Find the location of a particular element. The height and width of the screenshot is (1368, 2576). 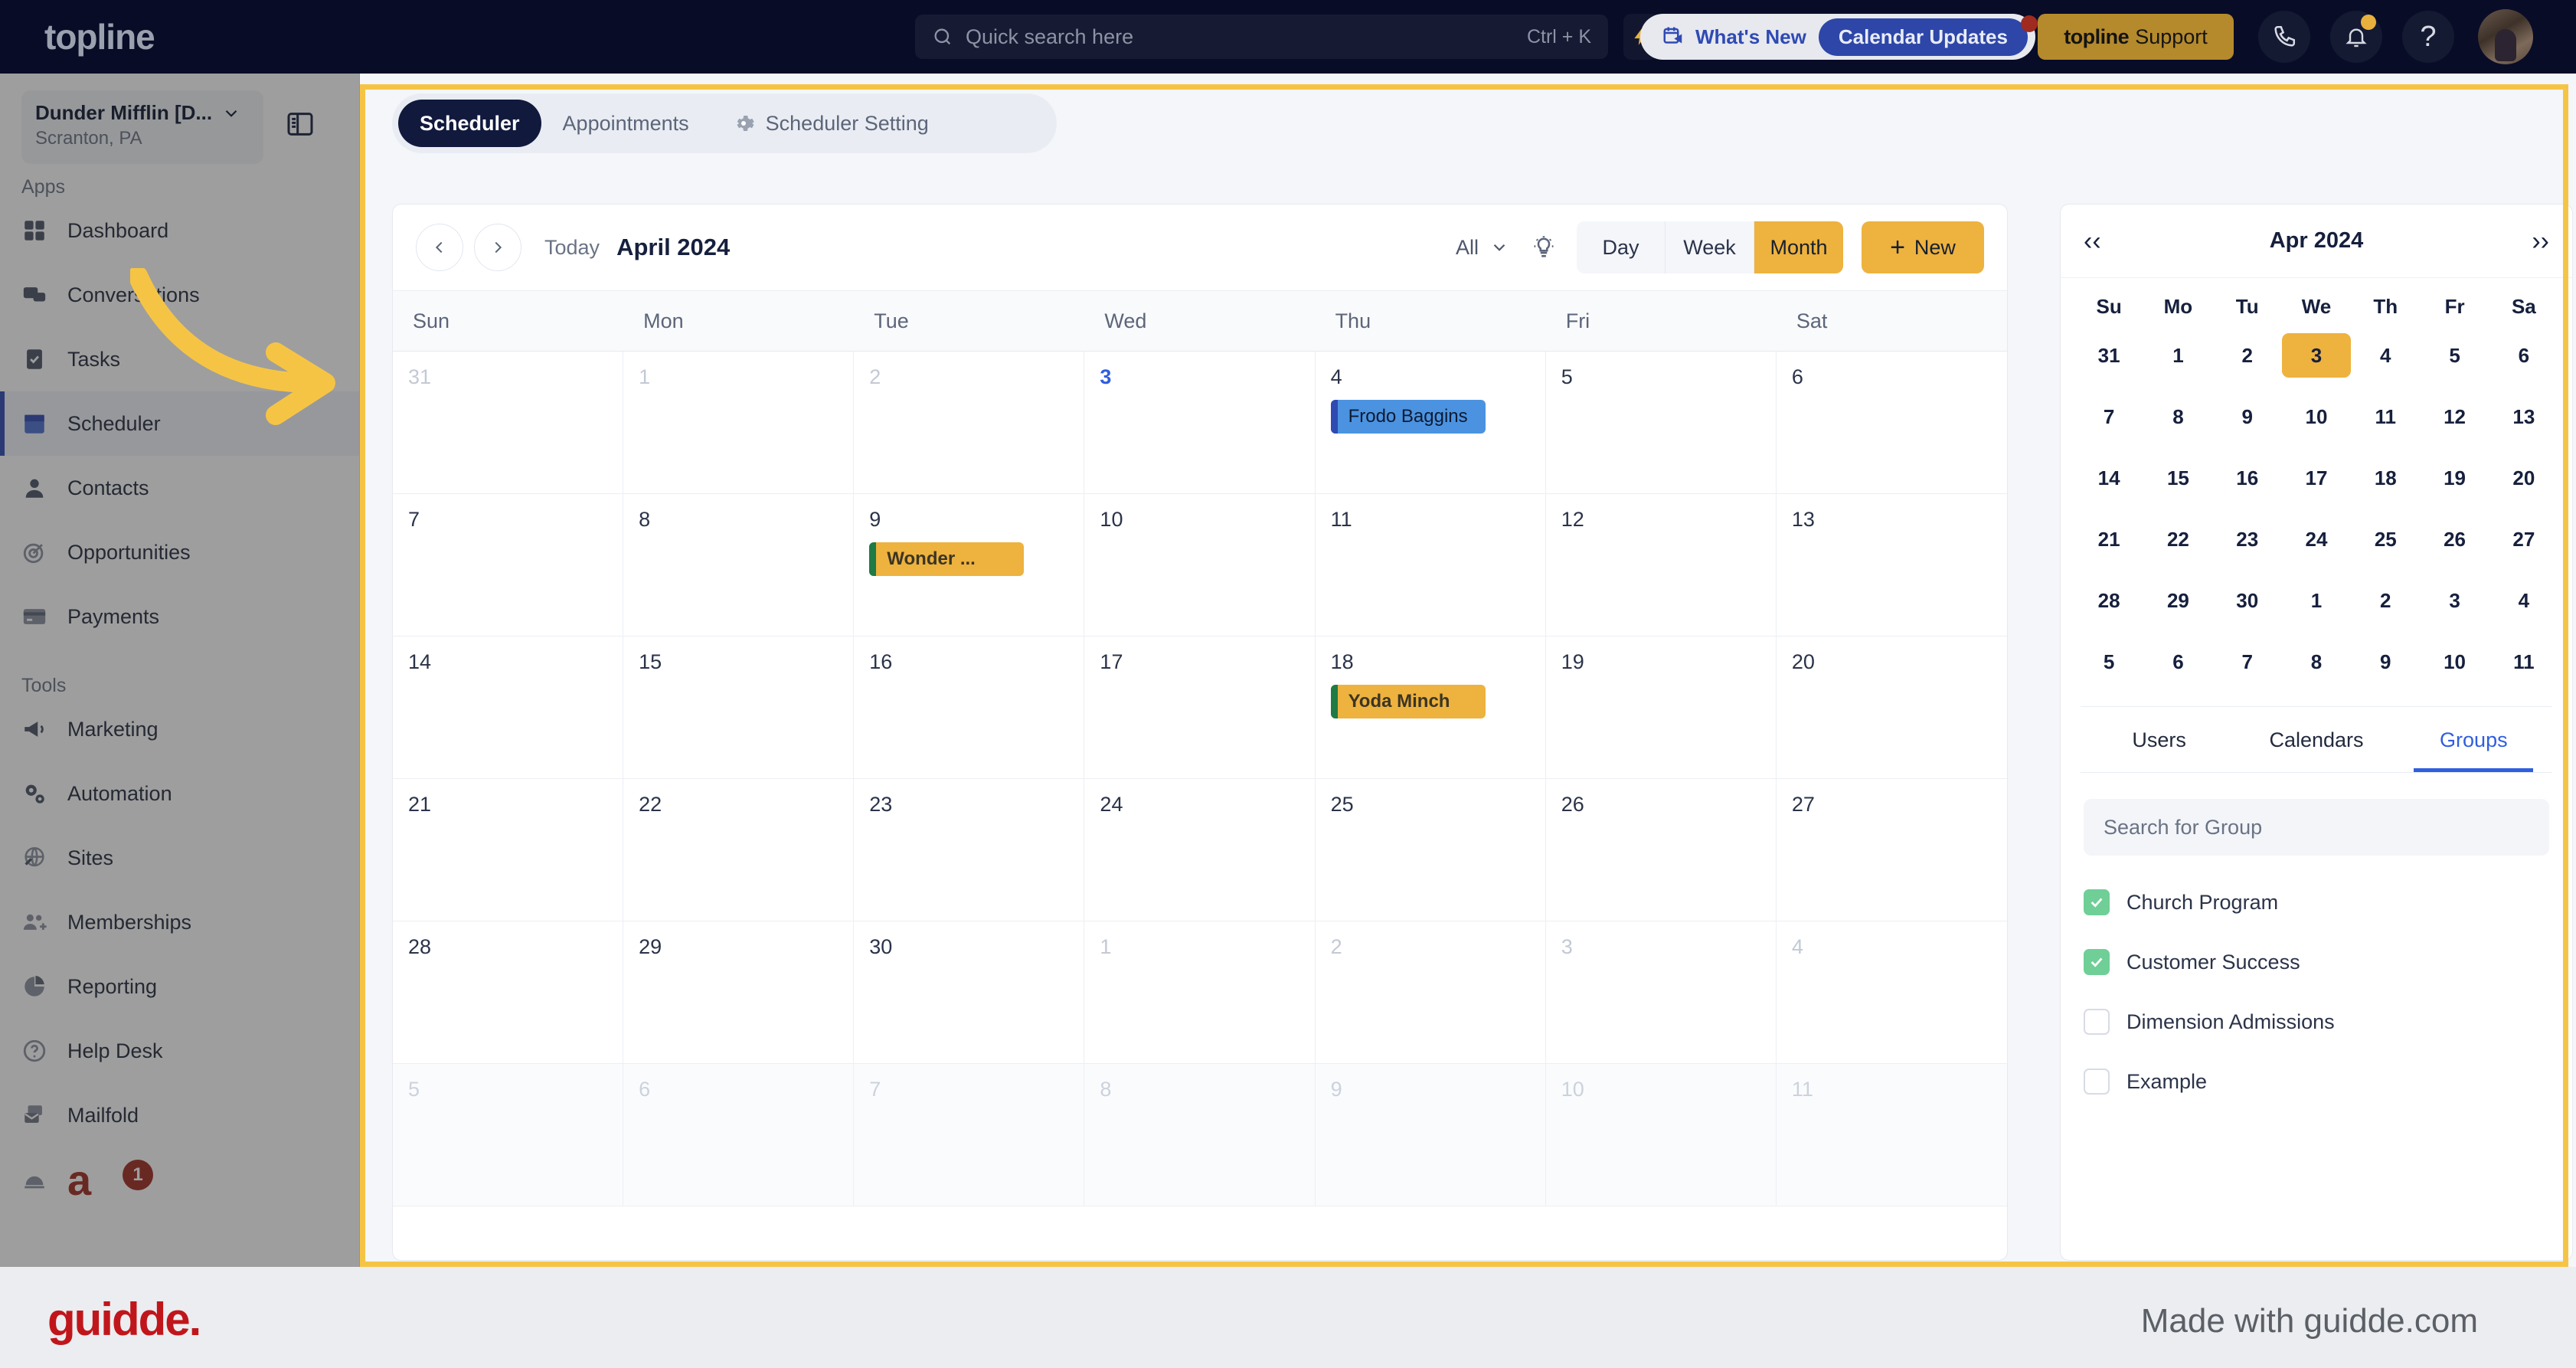

group-search-input: Search for Group is located at coordinates (2316, 827).